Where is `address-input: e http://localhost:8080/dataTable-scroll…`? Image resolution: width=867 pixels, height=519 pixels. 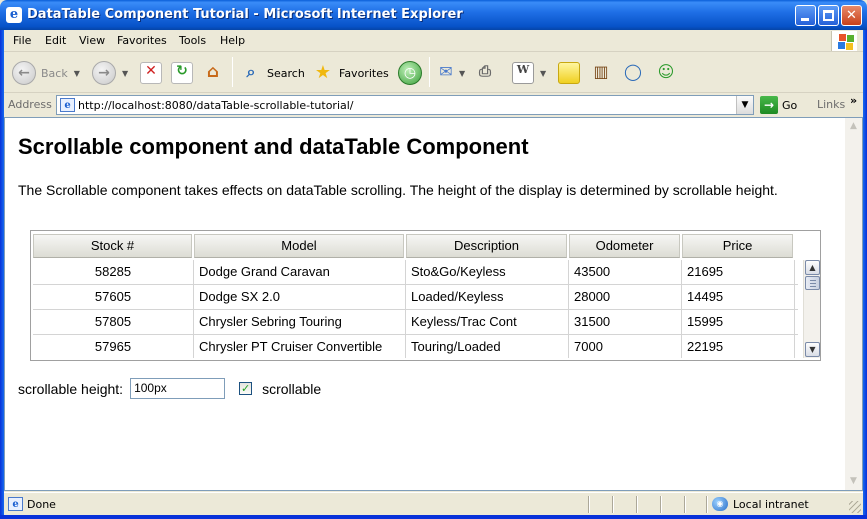 address-input: e http://localhost:8080/dataTable-scroll… is located at coordinates (405, 105).